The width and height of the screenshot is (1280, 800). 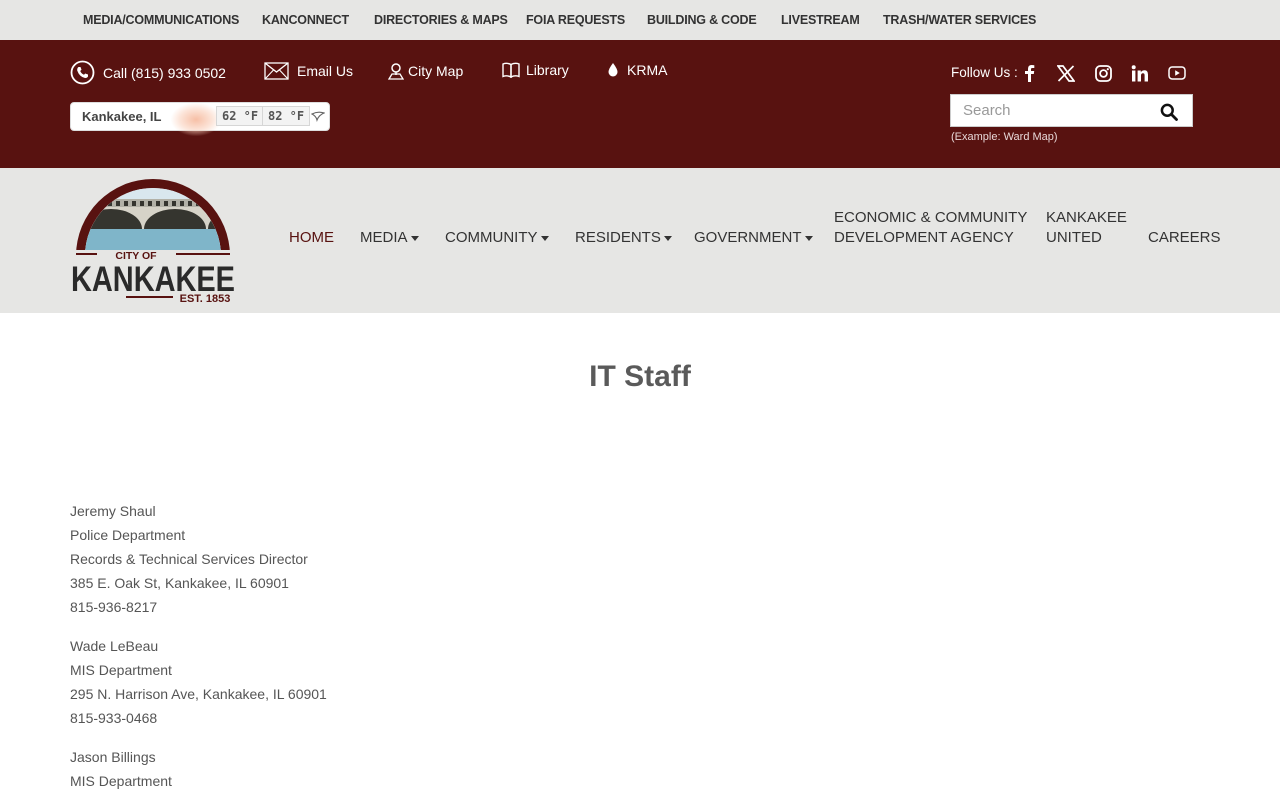 I want to click on library-link: Library, so click(x=535, y=70).